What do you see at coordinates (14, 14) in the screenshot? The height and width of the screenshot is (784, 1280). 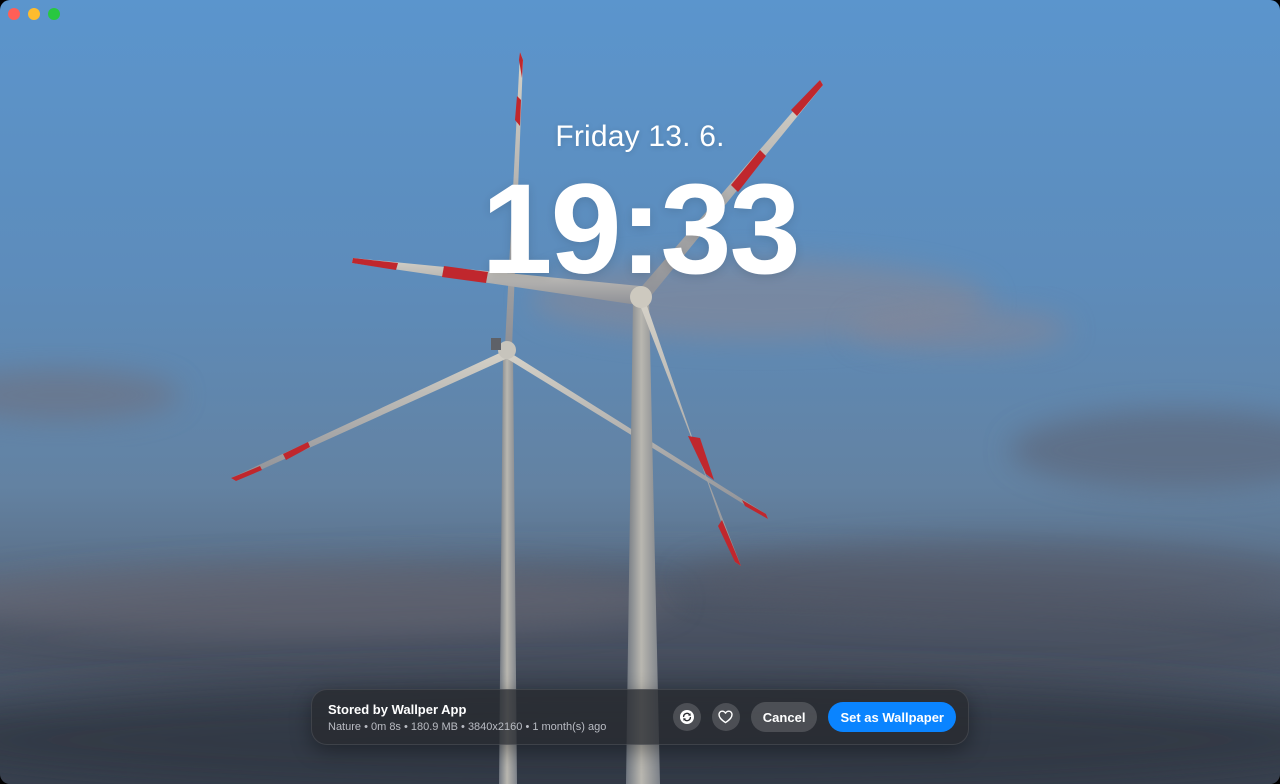 I see `close-window-button` at bounding box center [14, 14].